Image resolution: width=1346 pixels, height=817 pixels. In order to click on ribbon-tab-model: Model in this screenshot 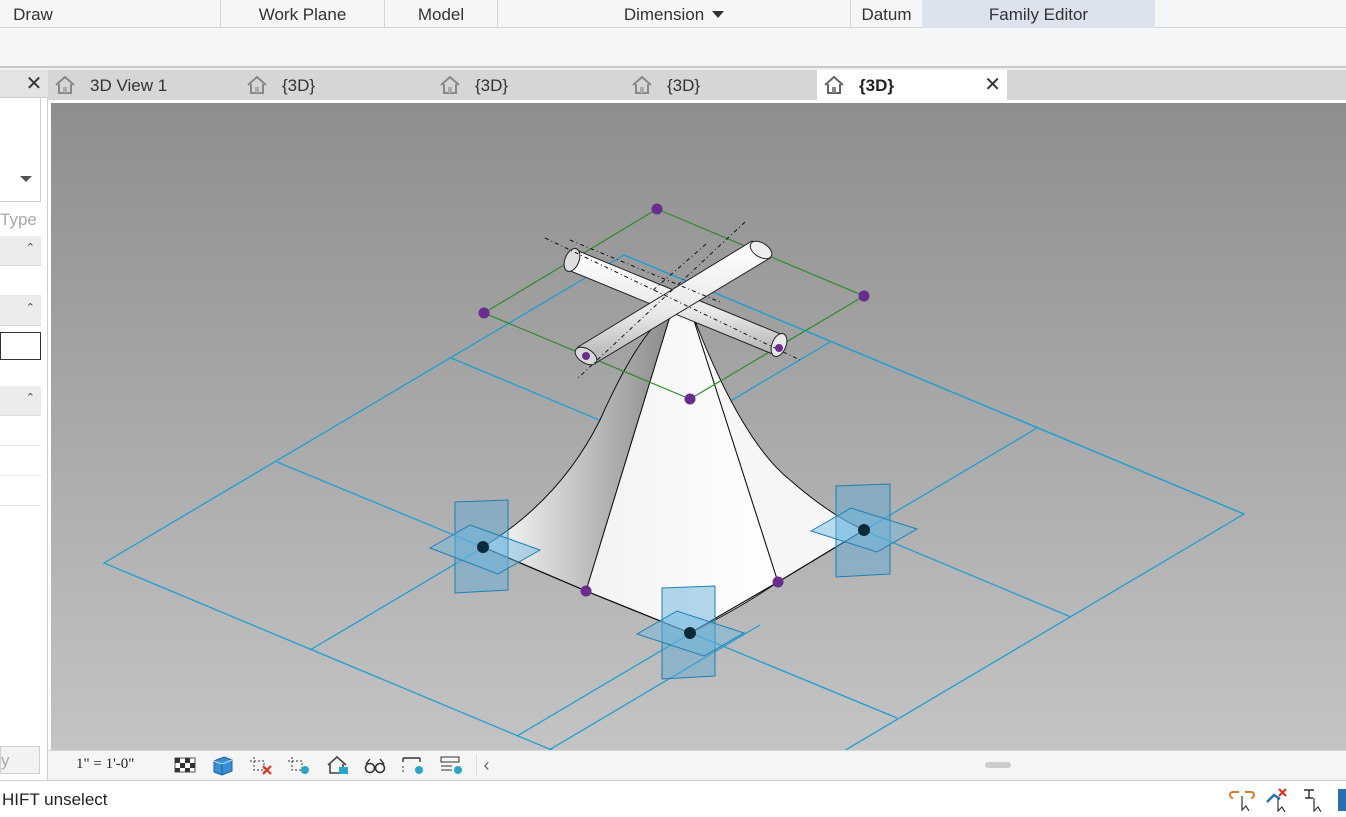, I will do `click(441, 14)`.